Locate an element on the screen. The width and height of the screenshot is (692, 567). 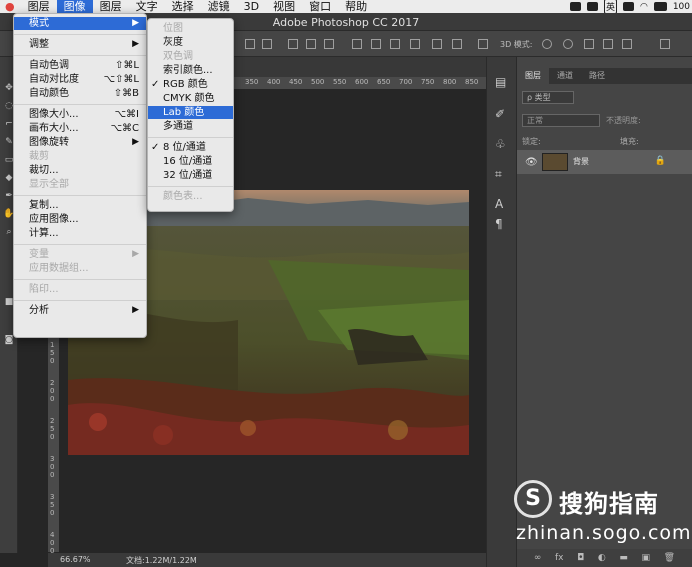
shortcut-label: ⇧⌘L is located at coordinates (127, 65).